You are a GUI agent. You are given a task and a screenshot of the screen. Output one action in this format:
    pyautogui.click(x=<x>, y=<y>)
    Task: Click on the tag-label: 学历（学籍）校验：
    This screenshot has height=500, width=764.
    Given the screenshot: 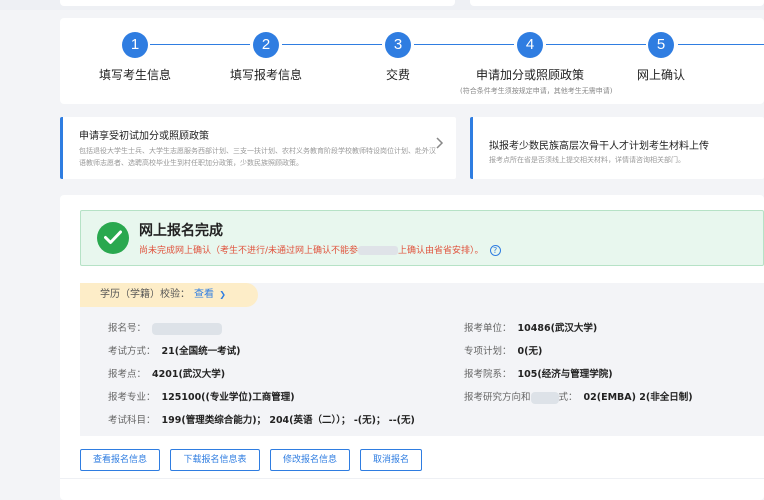 What is the action you would take?
    pyautogui.click(x=145, y=294)
    